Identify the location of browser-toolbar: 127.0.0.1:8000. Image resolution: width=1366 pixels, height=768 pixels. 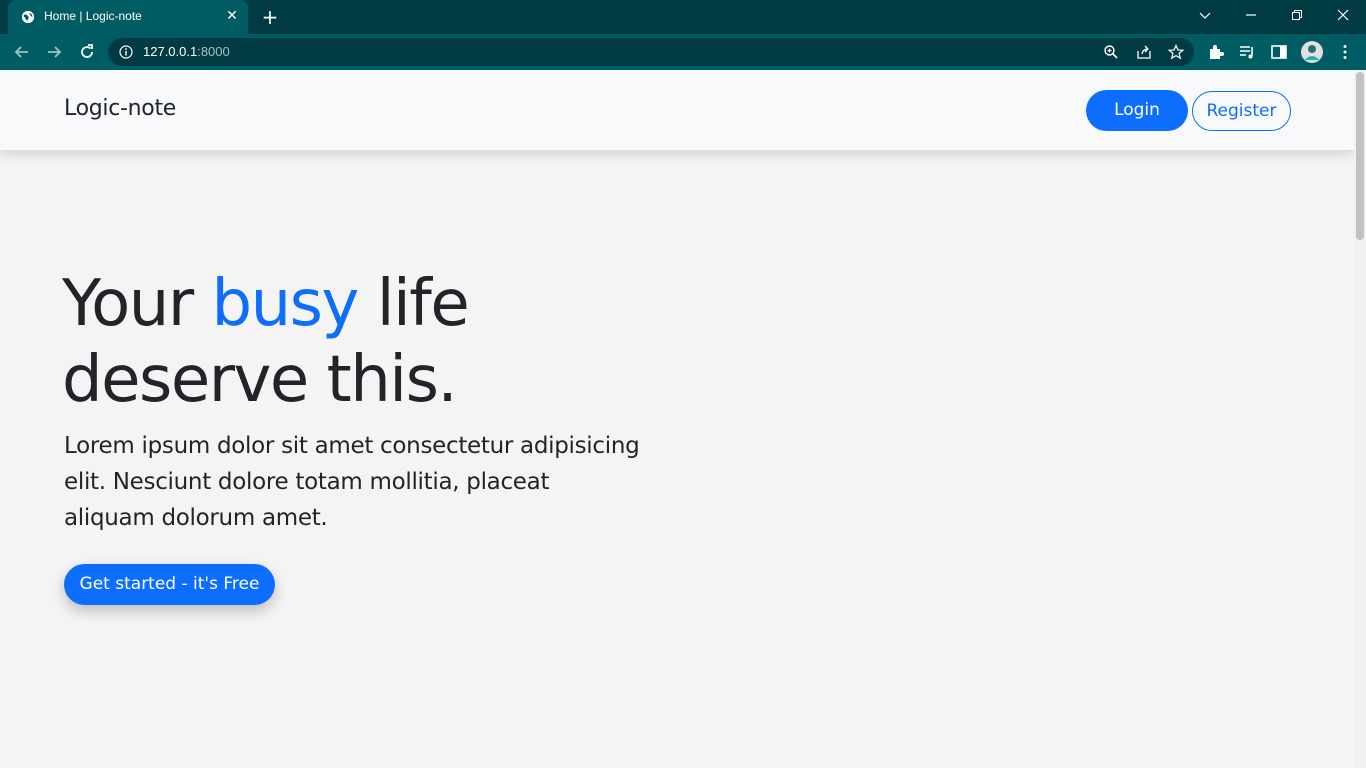
(683, 52).